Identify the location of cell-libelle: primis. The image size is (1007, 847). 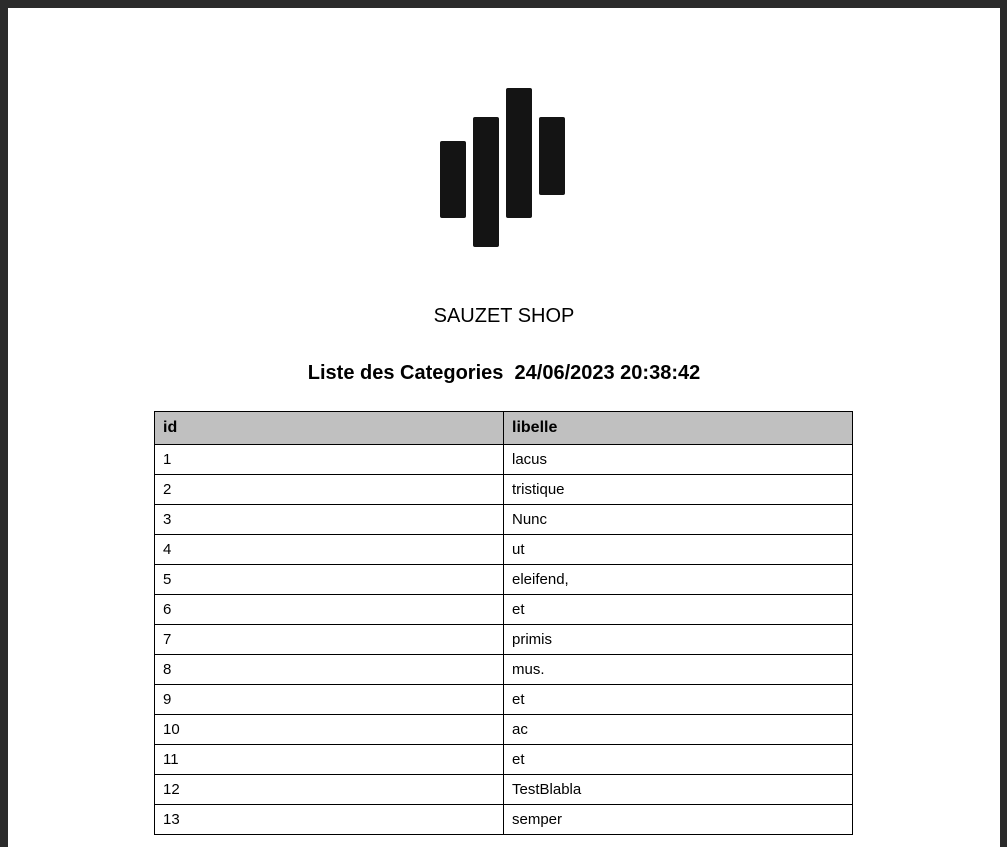
(678, 639).